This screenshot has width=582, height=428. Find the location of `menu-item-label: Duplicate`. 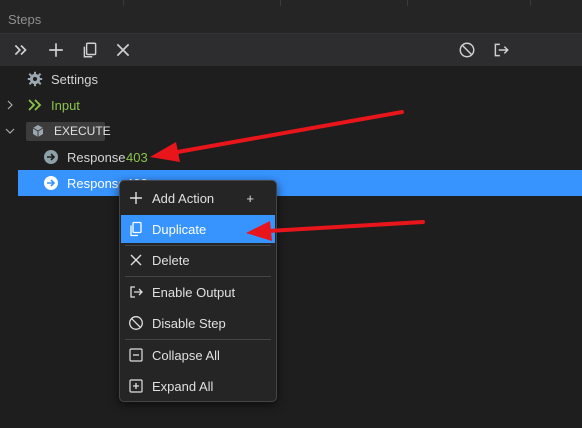

menu-item-label: Duplicate is located at coordinates (179, 229).